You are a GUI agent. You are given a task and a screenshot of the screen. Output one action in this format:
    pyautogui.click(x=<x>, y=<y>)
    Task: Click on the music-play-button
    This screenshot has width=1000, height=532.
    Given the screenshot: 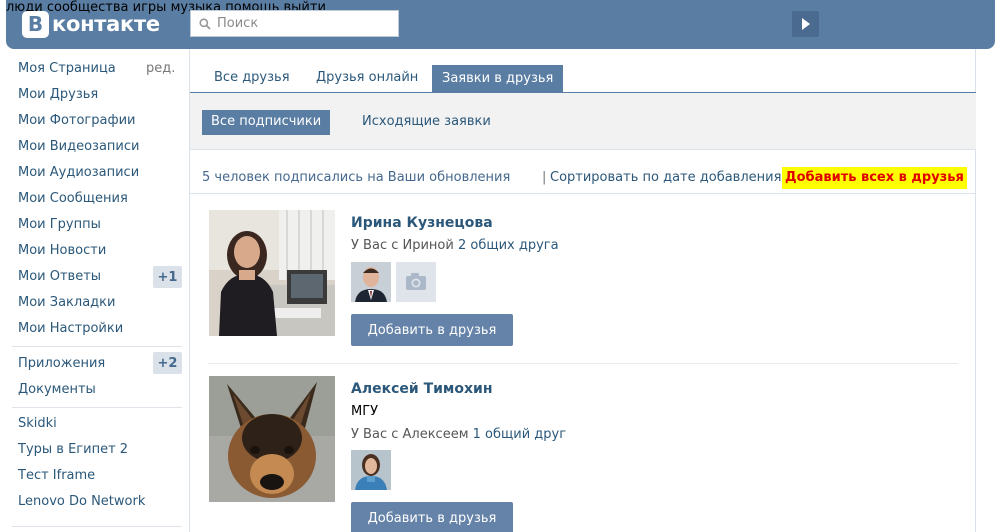 What is the action you would take?
    pyautogui.click(x=805, y=24)
    